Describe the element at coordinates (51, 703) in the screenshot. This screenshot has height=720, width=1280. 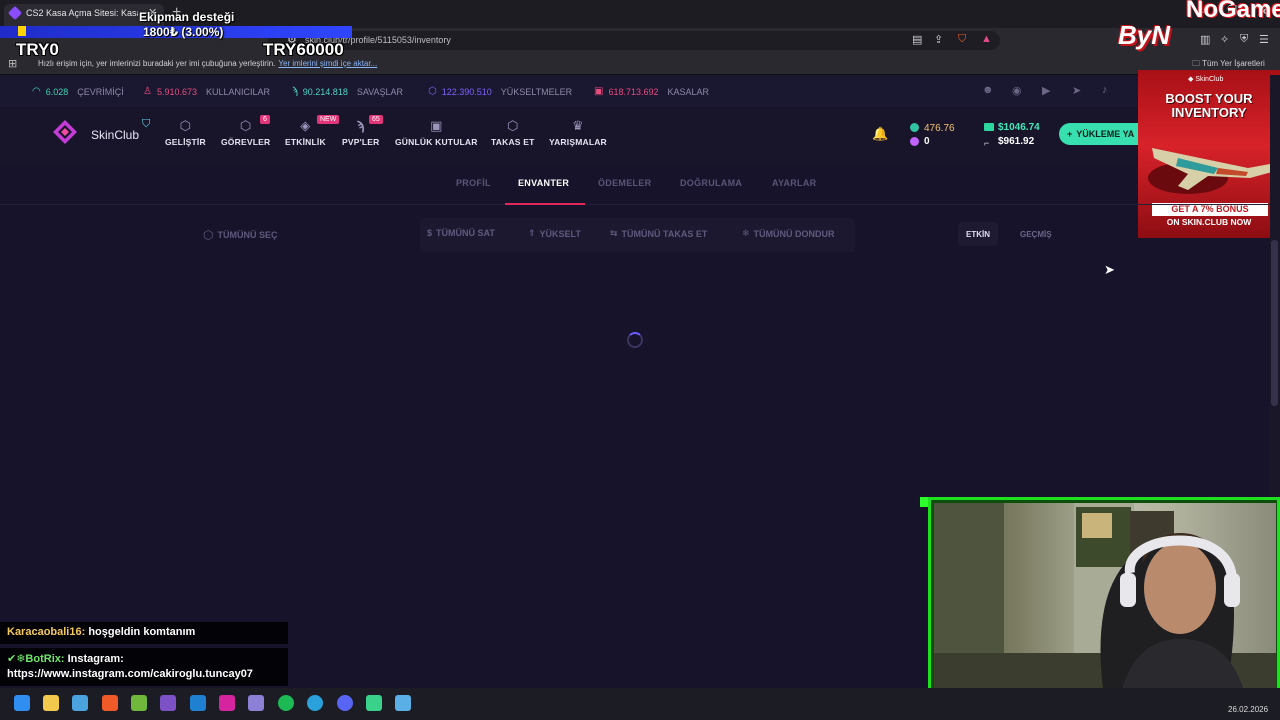
I see `file-explorer-icon` at that location.